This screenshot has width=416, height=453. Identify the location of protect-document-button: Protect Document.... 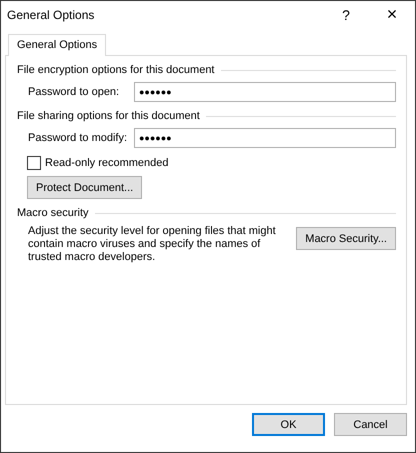
(84, 187).